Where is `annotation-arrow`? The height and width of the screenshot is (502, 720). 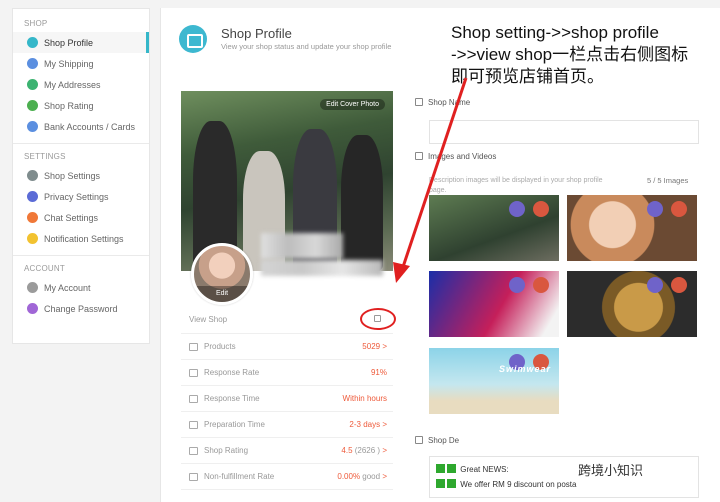 annotation-arrow is located at coordinates (430, 180).